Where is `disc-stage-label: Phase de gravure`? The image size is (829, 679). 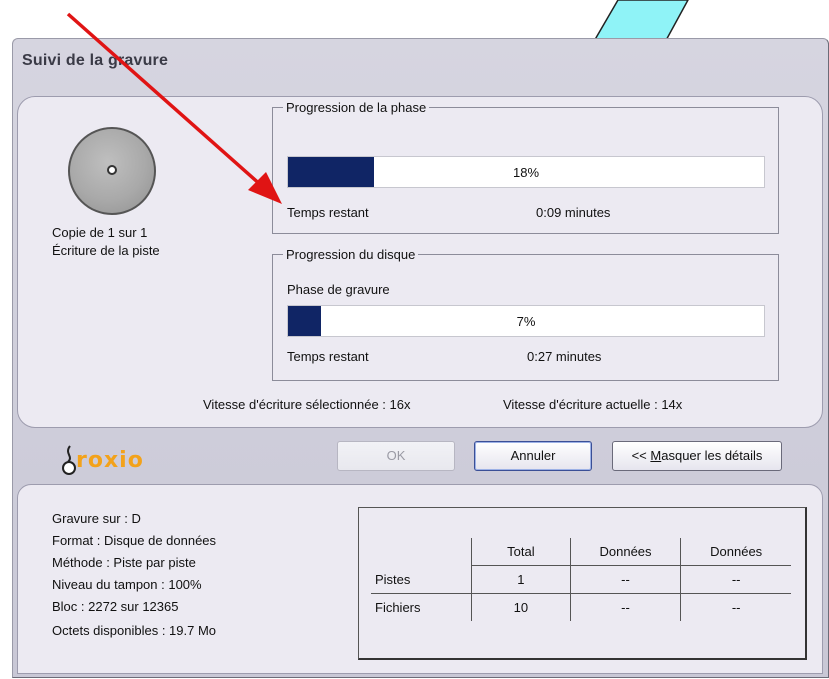
disc-stage-label: Phase de gravure is located at coordinates (338, 289).